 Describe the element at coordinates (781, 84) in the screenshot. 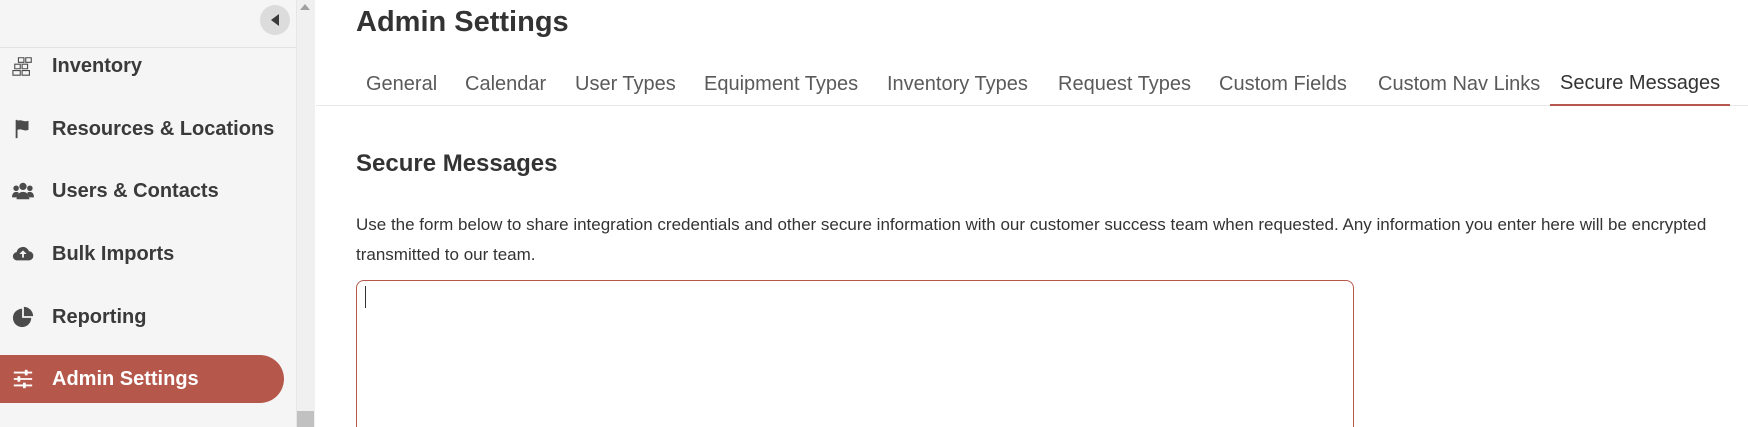

I see `tab-equipment-types: Equipment Types` at that location.